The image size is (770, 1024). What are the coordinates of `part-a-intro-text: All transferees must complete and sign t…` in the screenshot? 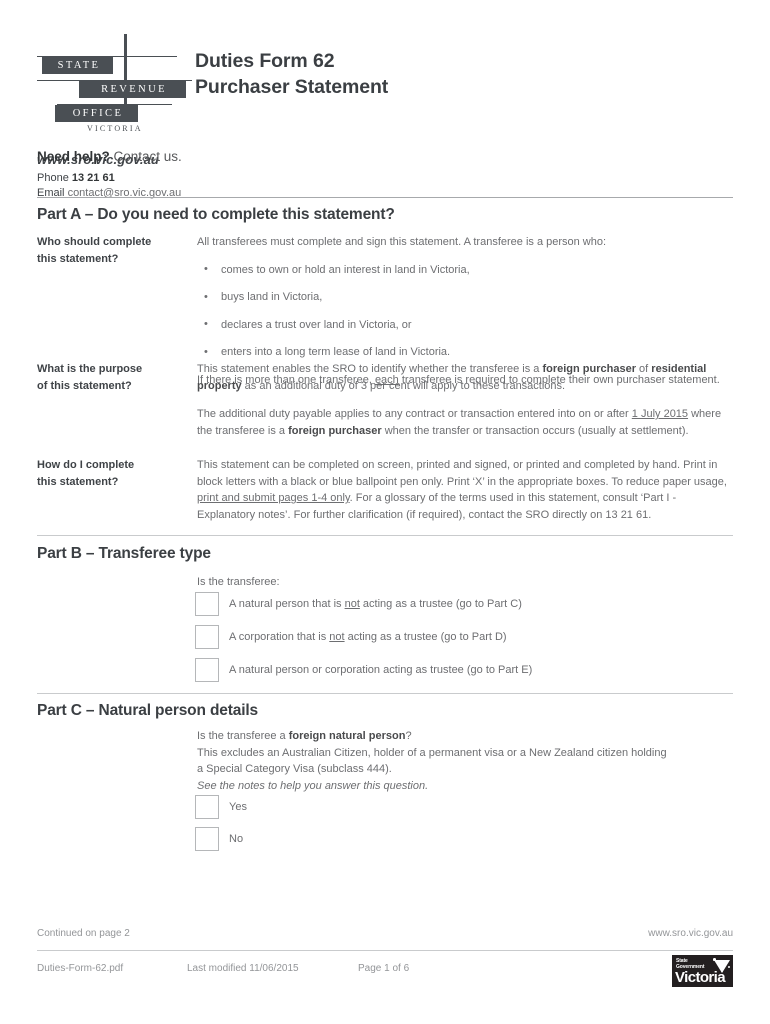 It's located at (402, 242).